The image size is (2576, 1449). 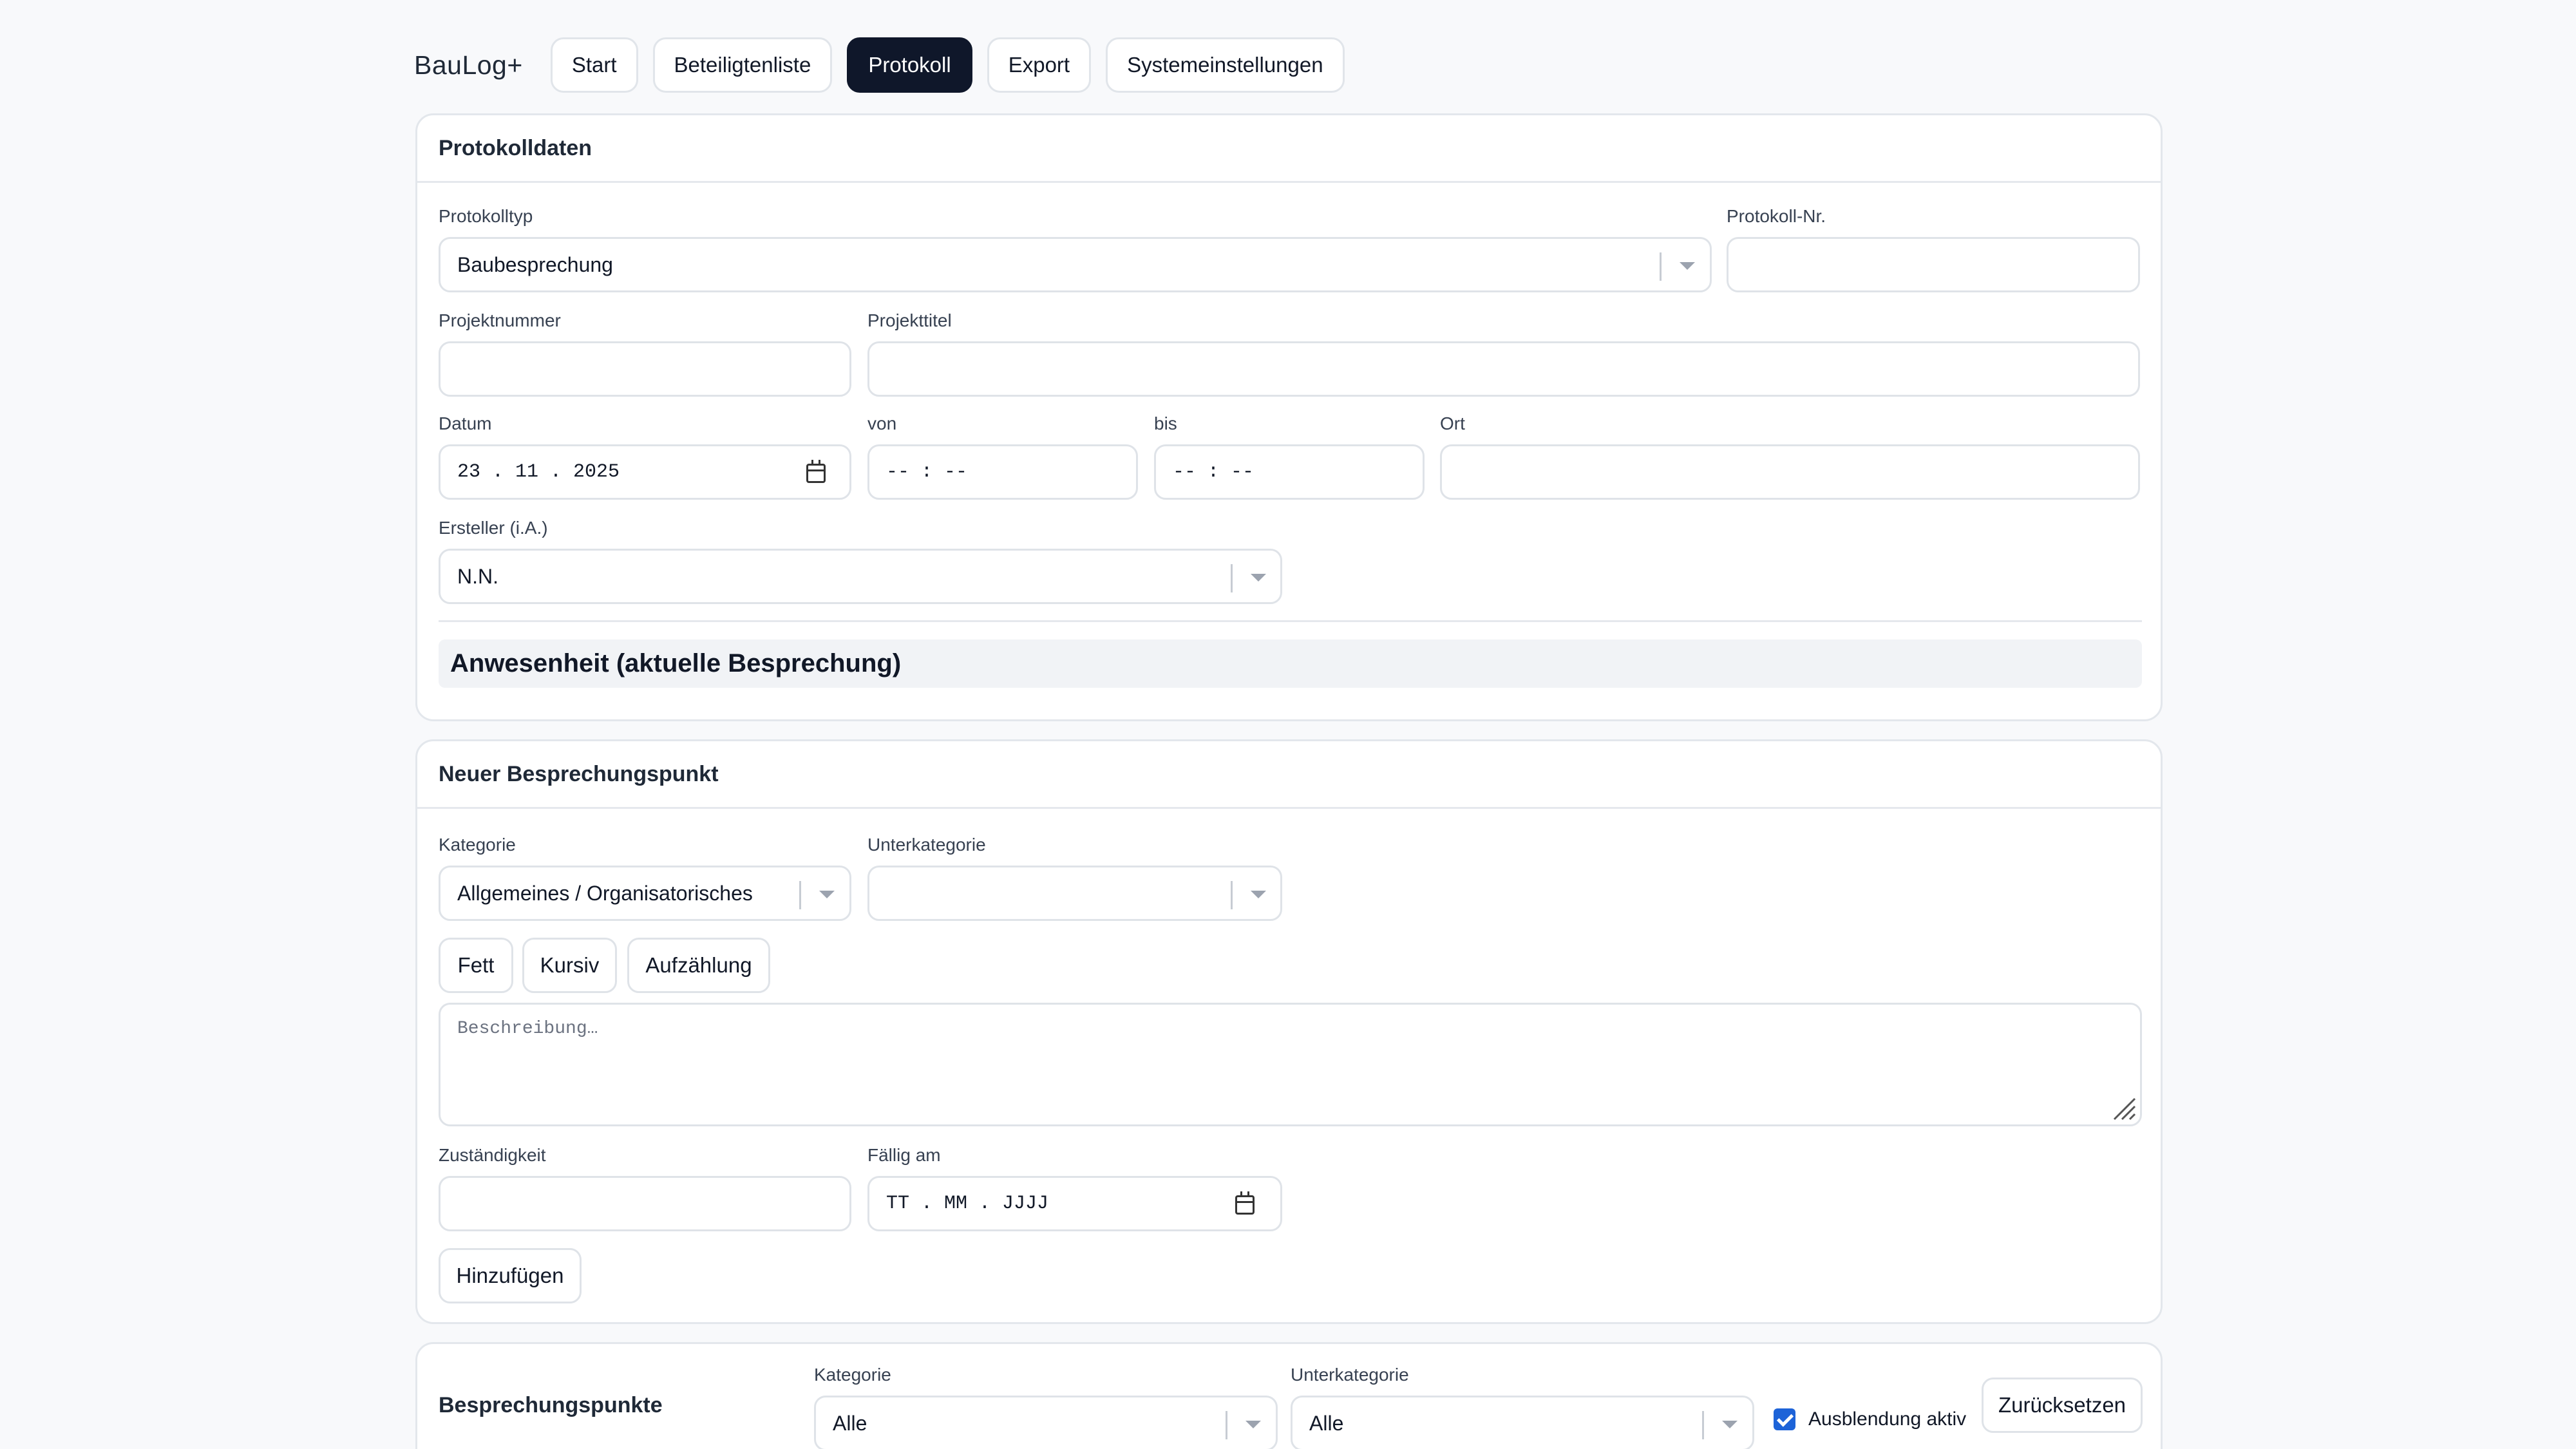 What do you see at coordinates (1074, 1203) in the screenshot?
I see `faellig-date-input: TT . MM . JJJJ` at bounding box center [1074, 1203].